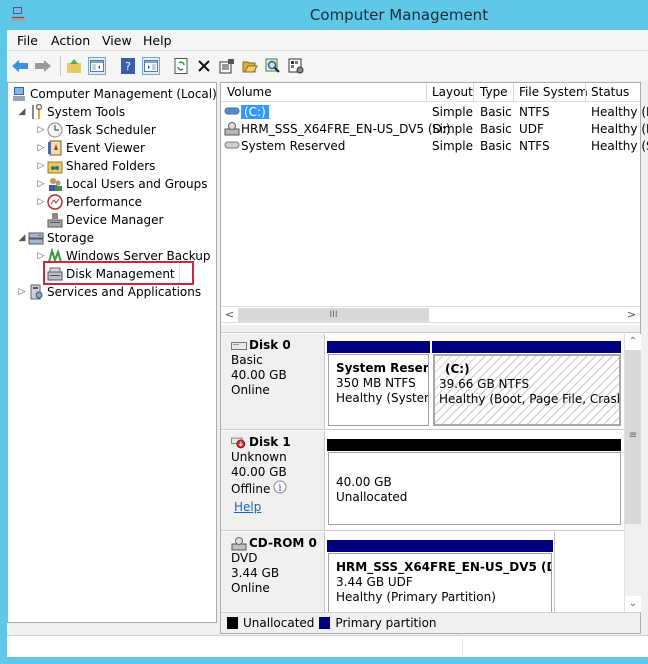 This screenshot has width=648, height=664. Describe the element at coordinates (452, 92) in the screenshot. I see `column-layout: Layout` at that location.